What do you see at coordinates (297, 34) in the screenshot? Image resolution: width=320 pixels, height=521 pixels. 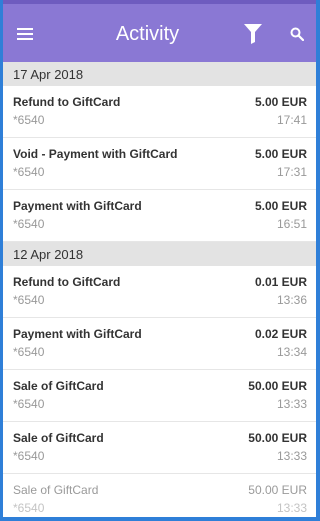 I see `search-icon` at bounding box center [297, 34].